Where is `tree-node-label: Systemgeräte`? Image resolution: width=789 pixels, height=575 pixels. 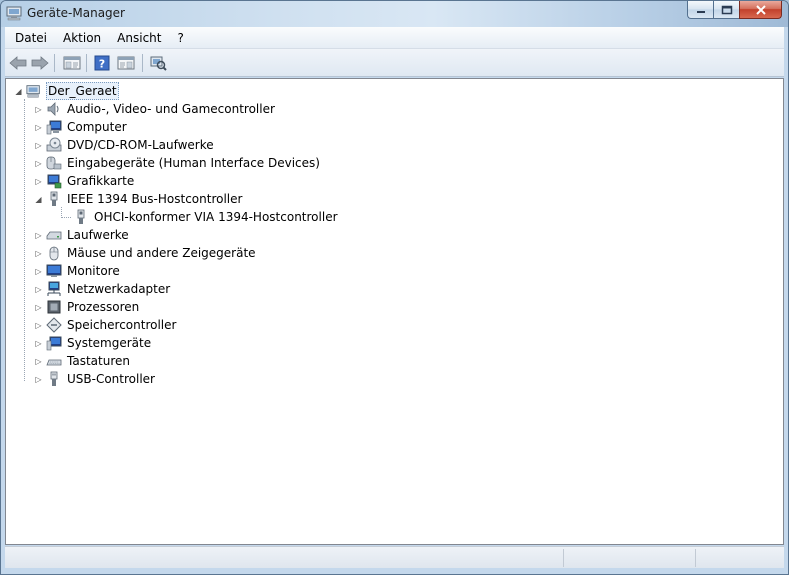 tree-node-label: Systemgeräte is located at coordinates (109, 343).